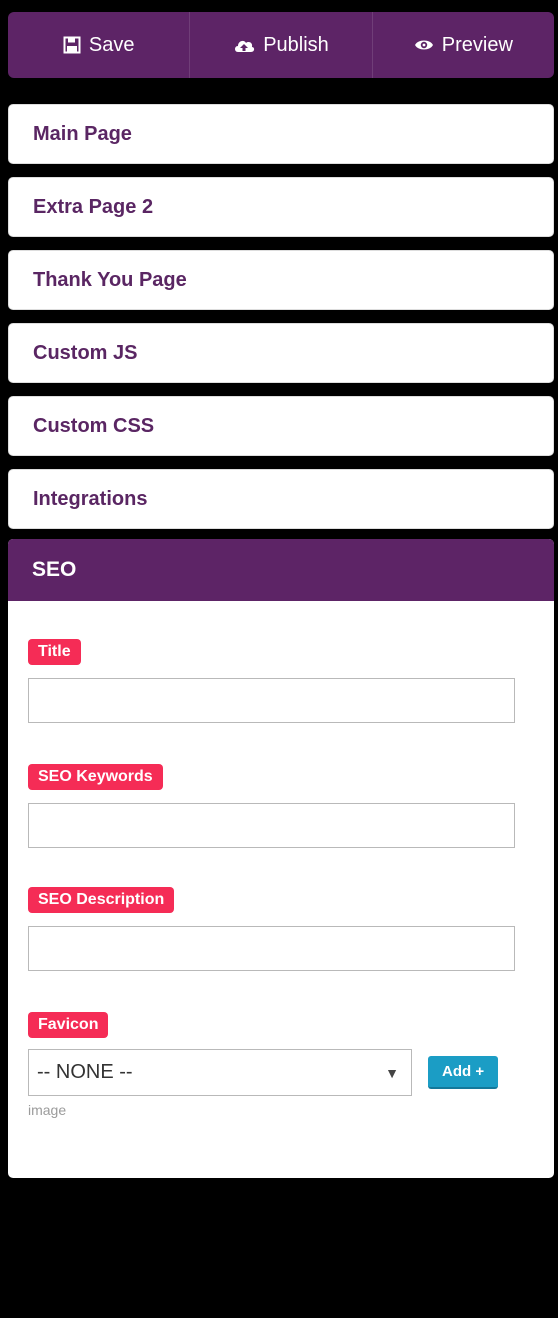 The image size is (558, 1318). I want to click on publish-label: Publish, so click(296, 44).